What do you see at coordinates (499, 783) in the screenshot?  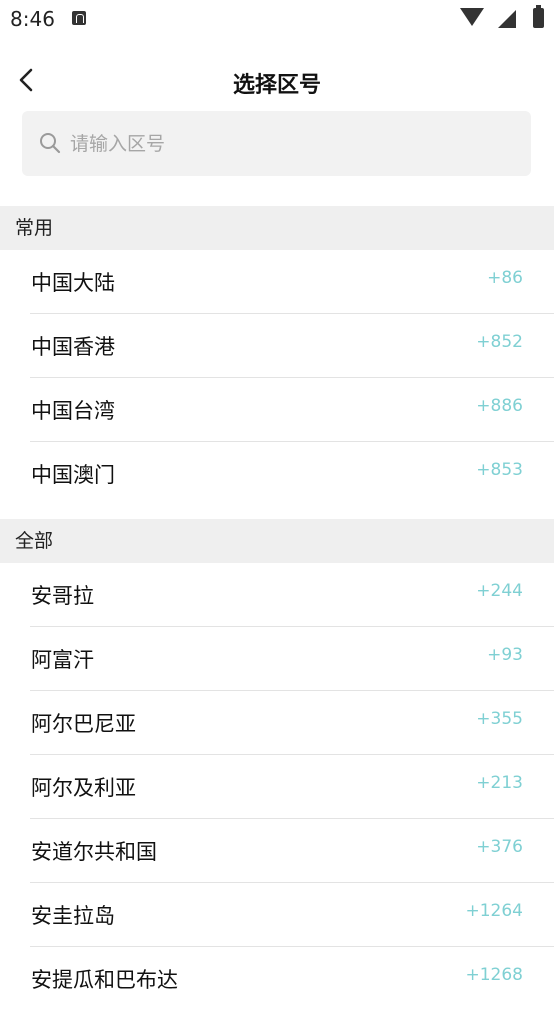 I see `country-code: +213` at bounding box center [499, 783].